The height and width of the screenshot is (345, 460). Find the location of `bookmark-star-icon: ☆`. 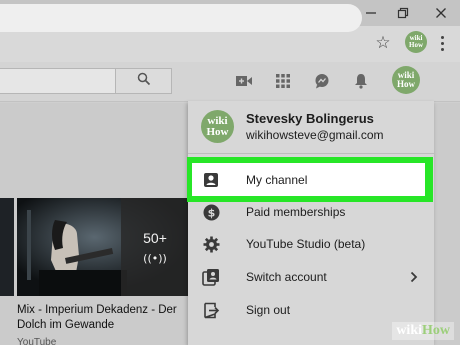

bookmark-star-icon: ☆ is located at coordinates (383, 43).